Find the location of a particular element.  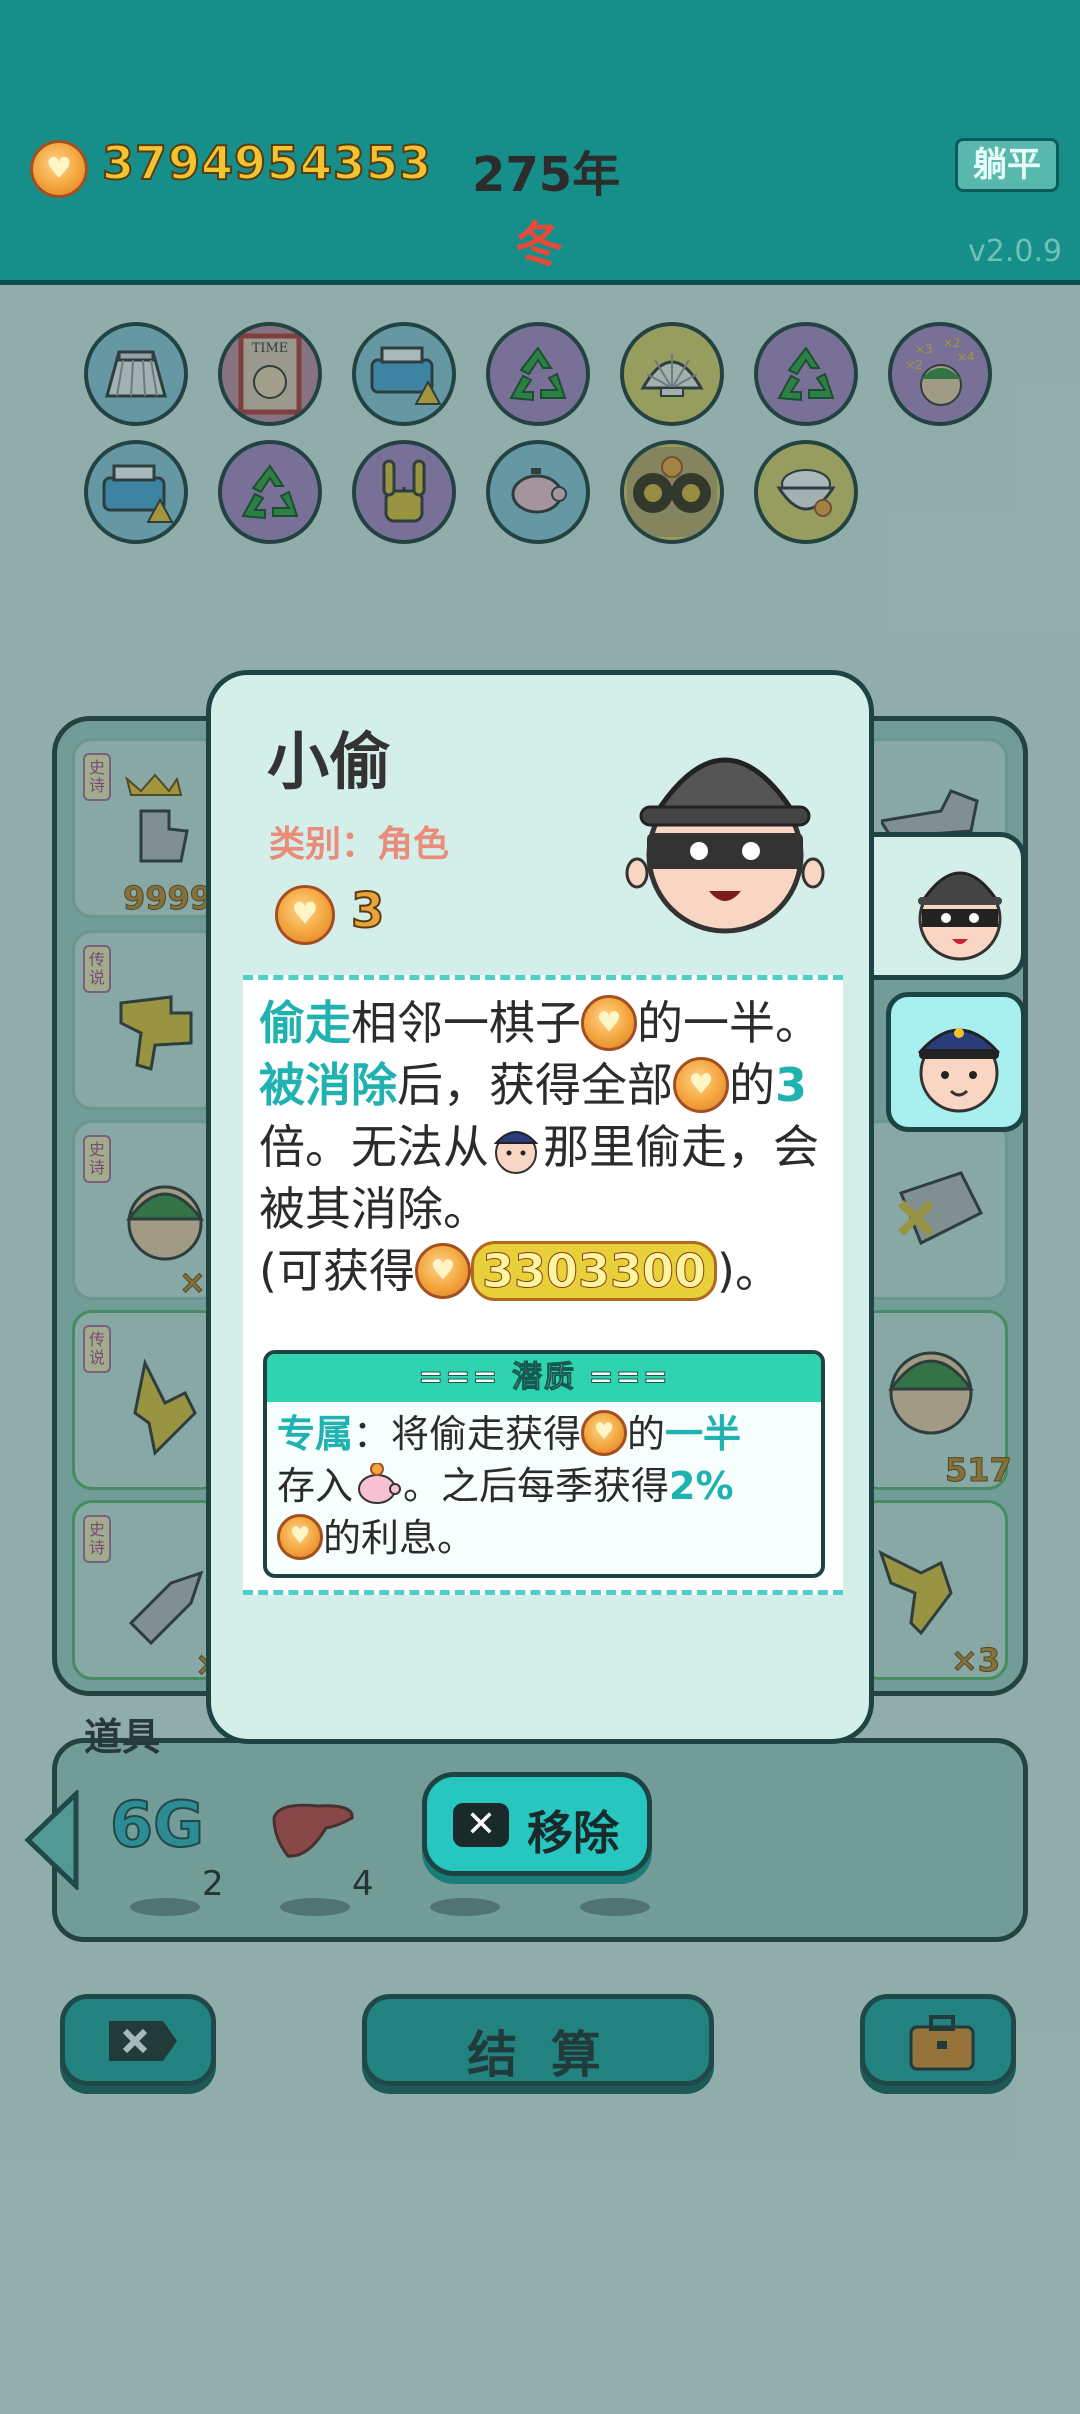

tab-thief is located at coordinates (940, 906).